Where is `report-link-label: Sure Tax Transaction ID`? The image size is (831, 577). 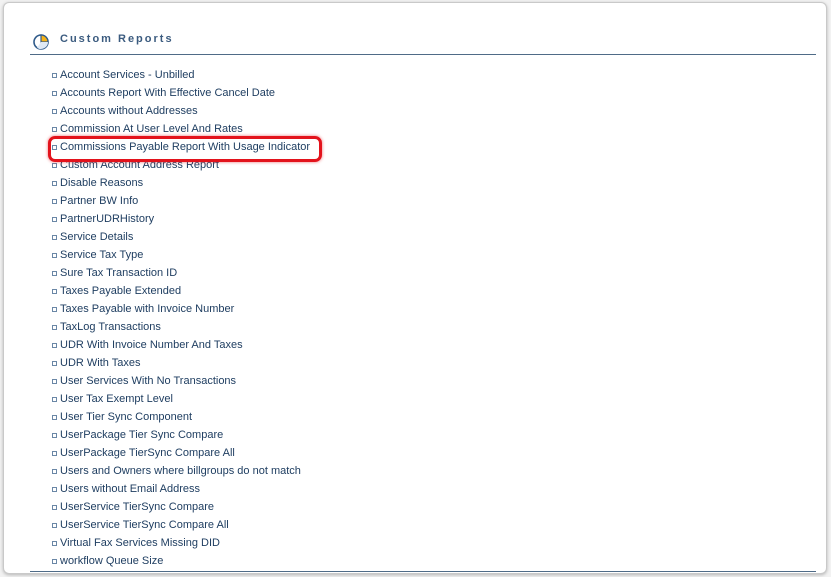 report-link-label: Sure Tax Transaction ID is located at coordinates (119, 273).